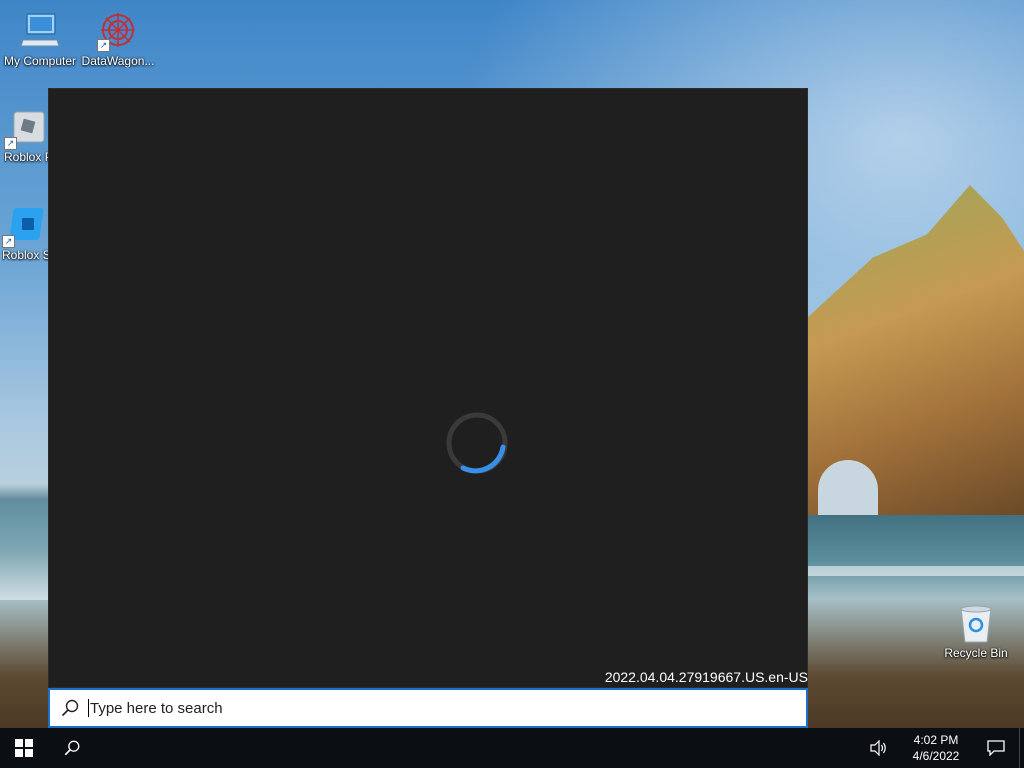 Image resolution: width=1024 pixels, height=768 pixels. What do you see at coordinates (428, 708) in the screenshot?
I see `search-input: Type here to search` at bounding box center [428, 708].